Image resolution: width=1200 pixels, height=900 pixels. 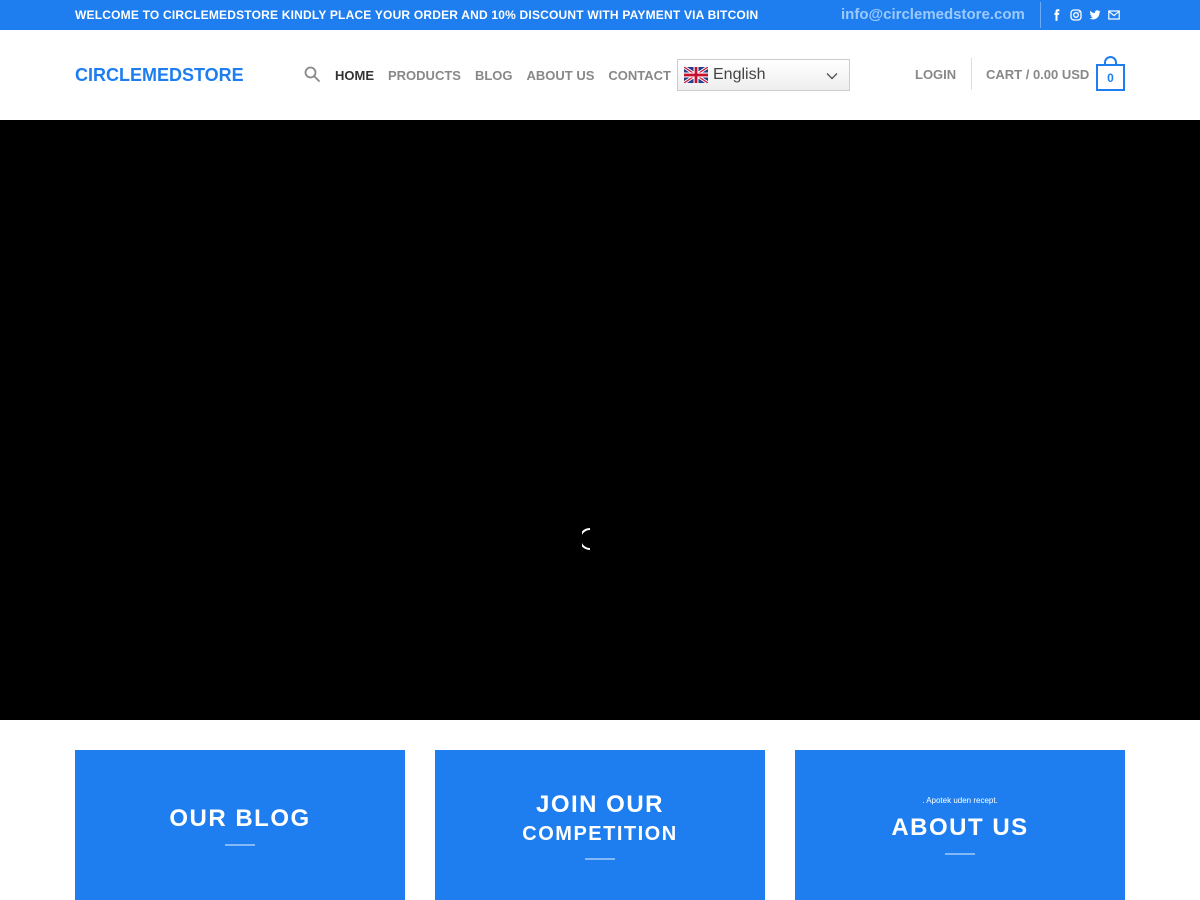 What do you see at coordinates (159, 75) in the screenshot?
I see `site-logo: CIRCLEMEDSTORE` at bounding box center [159, 75].